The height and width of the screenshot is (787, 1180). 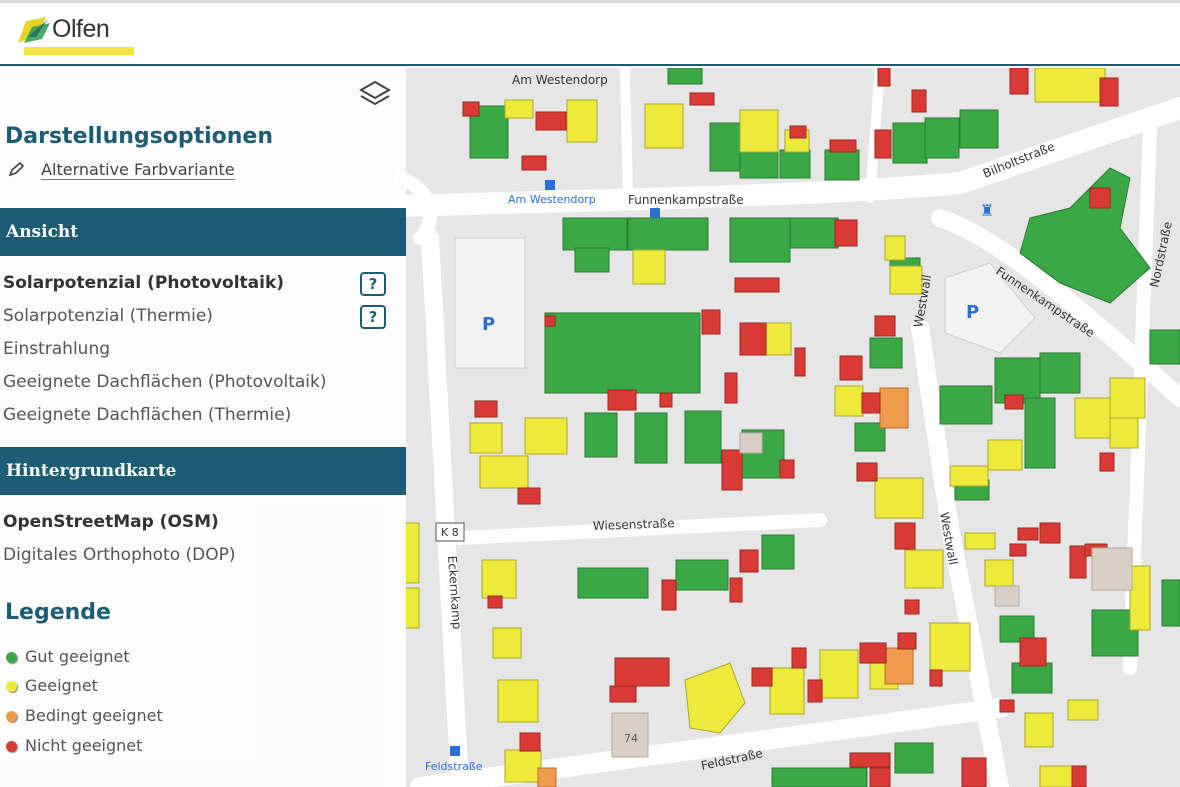 I want to click on street-label-funnenkampstrasse: Funnenkampstraße, so click(x=686, y=200).